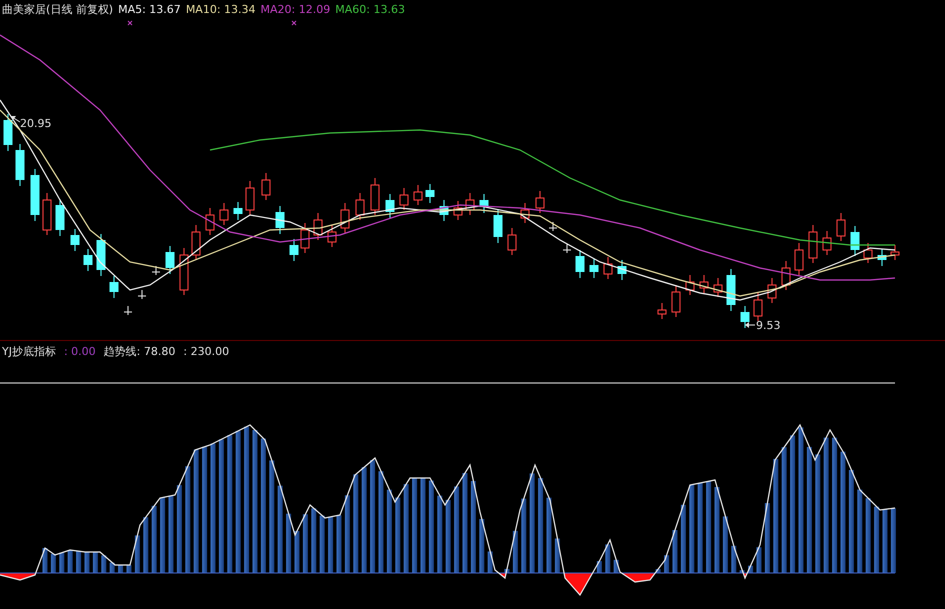 This screenshot has height=609, width=945. I want to click on moving-average-value: MA20: 12.09, so click(295, 9).